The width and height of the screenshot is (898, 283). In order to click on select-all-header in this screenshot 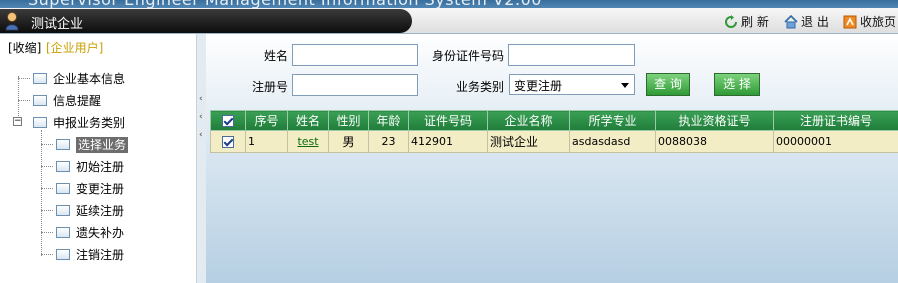, I will do `click(228, 120)`.